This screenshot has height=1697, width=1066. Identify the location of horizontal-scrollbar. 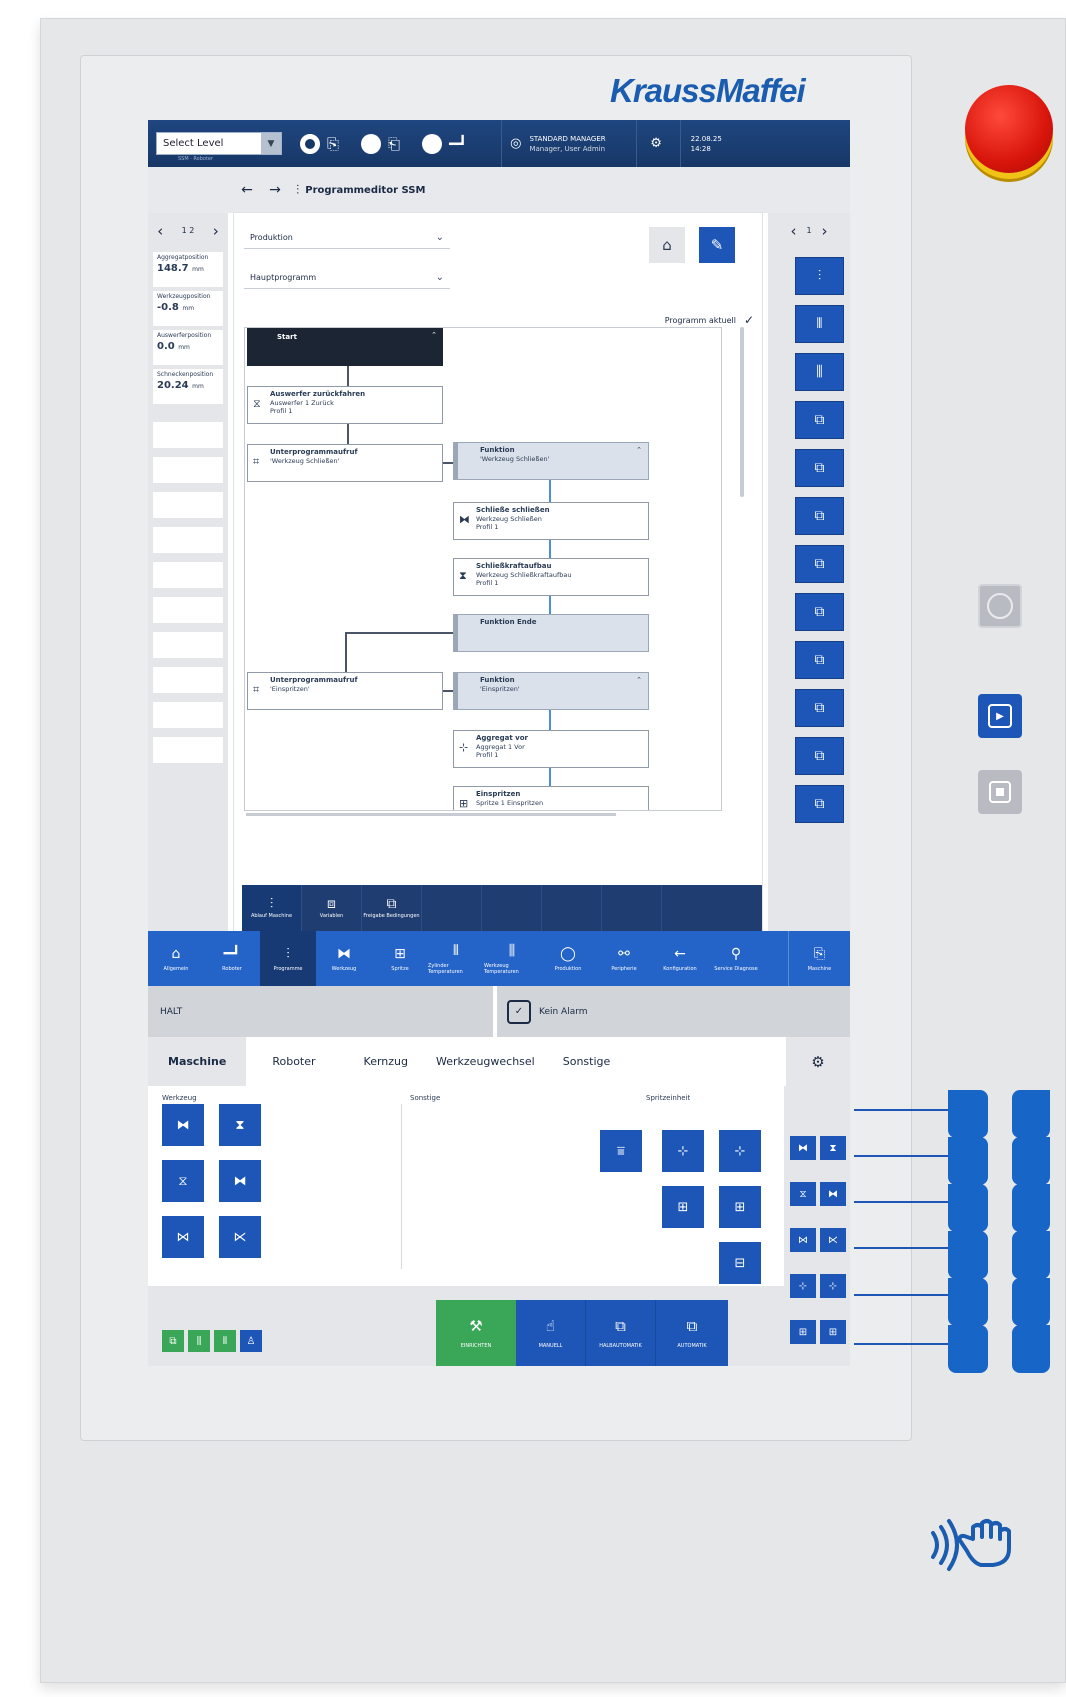
(431, 814).